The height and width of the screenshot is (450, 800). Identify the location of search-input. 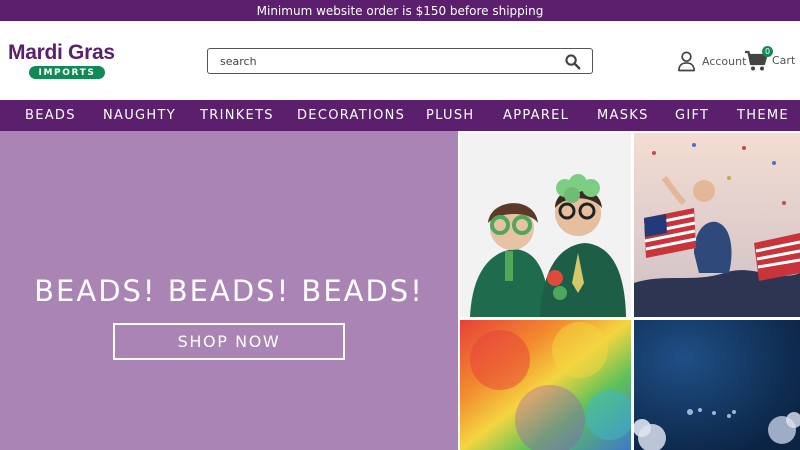
(385, 61).